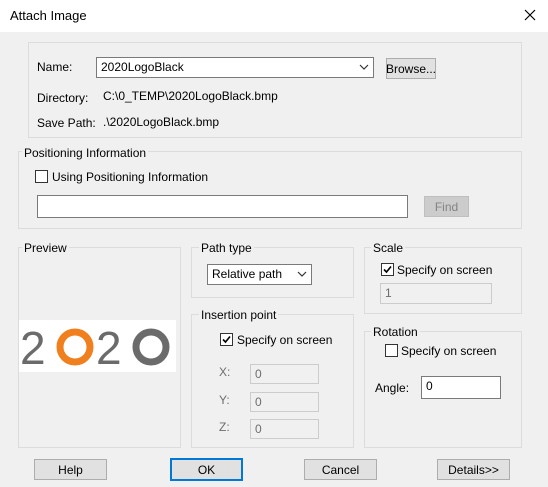  What do you see at coordinates (225, 372) in the screenshot?
I see `insertion-x-label: X:` at bounding box center [225, 372].